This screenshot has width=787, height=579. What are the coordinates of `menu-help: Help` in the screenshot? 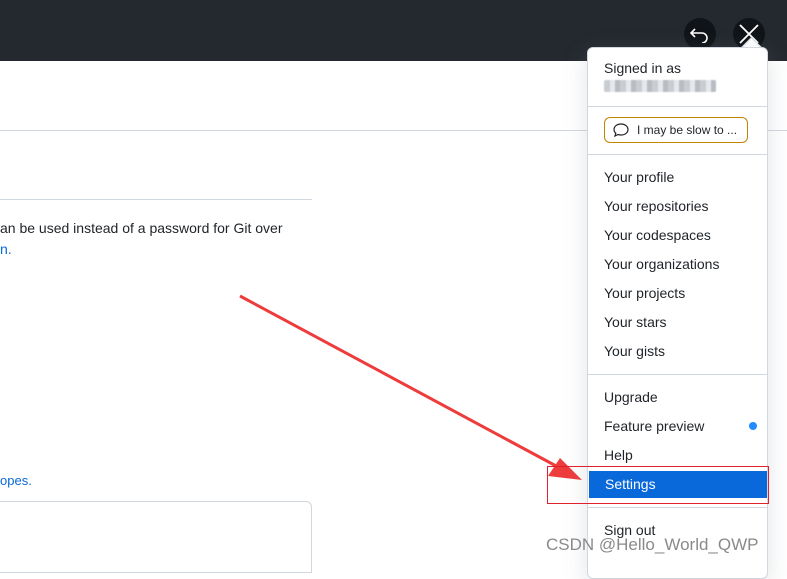 It's located at (677, 455).